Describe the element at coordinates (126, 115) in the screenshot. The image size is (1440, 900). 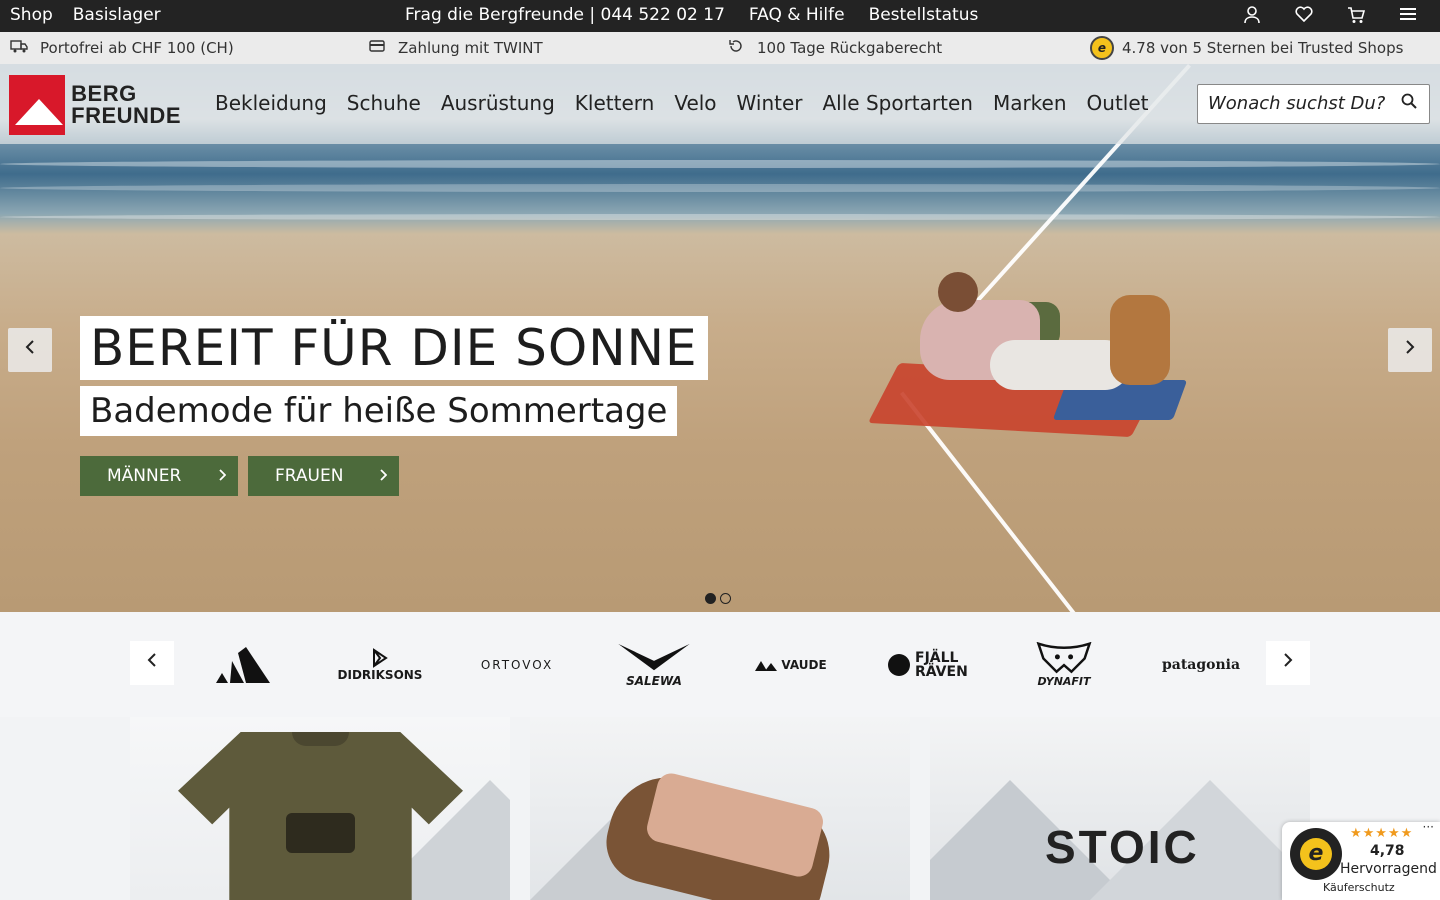
I see `logo-line-2: FREUNDE` at that location.